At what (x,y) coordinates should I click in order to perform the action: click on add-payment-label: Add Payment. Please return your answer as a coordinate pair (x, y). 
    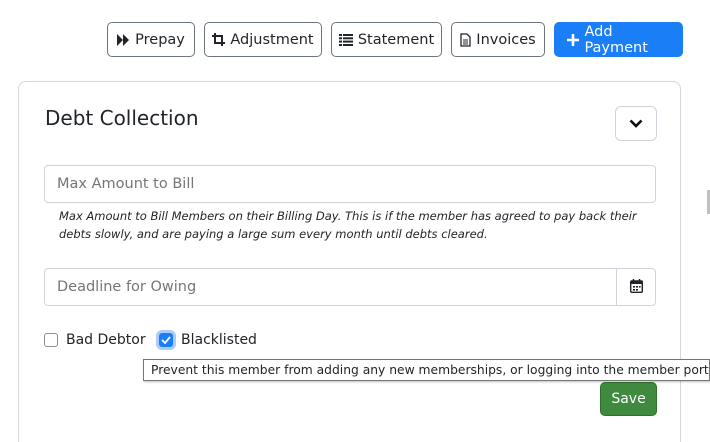
    Looking at the image, I should click on (616, 39).